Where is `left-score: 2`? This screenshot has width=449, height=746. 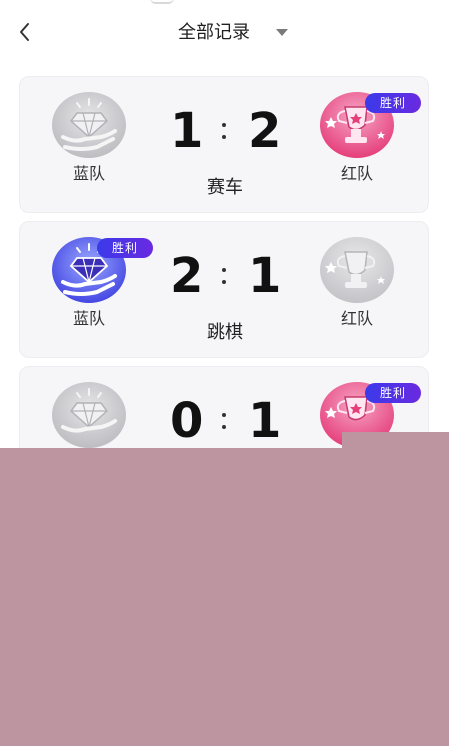
left-score: 2 is located at coordinates (187, 276).